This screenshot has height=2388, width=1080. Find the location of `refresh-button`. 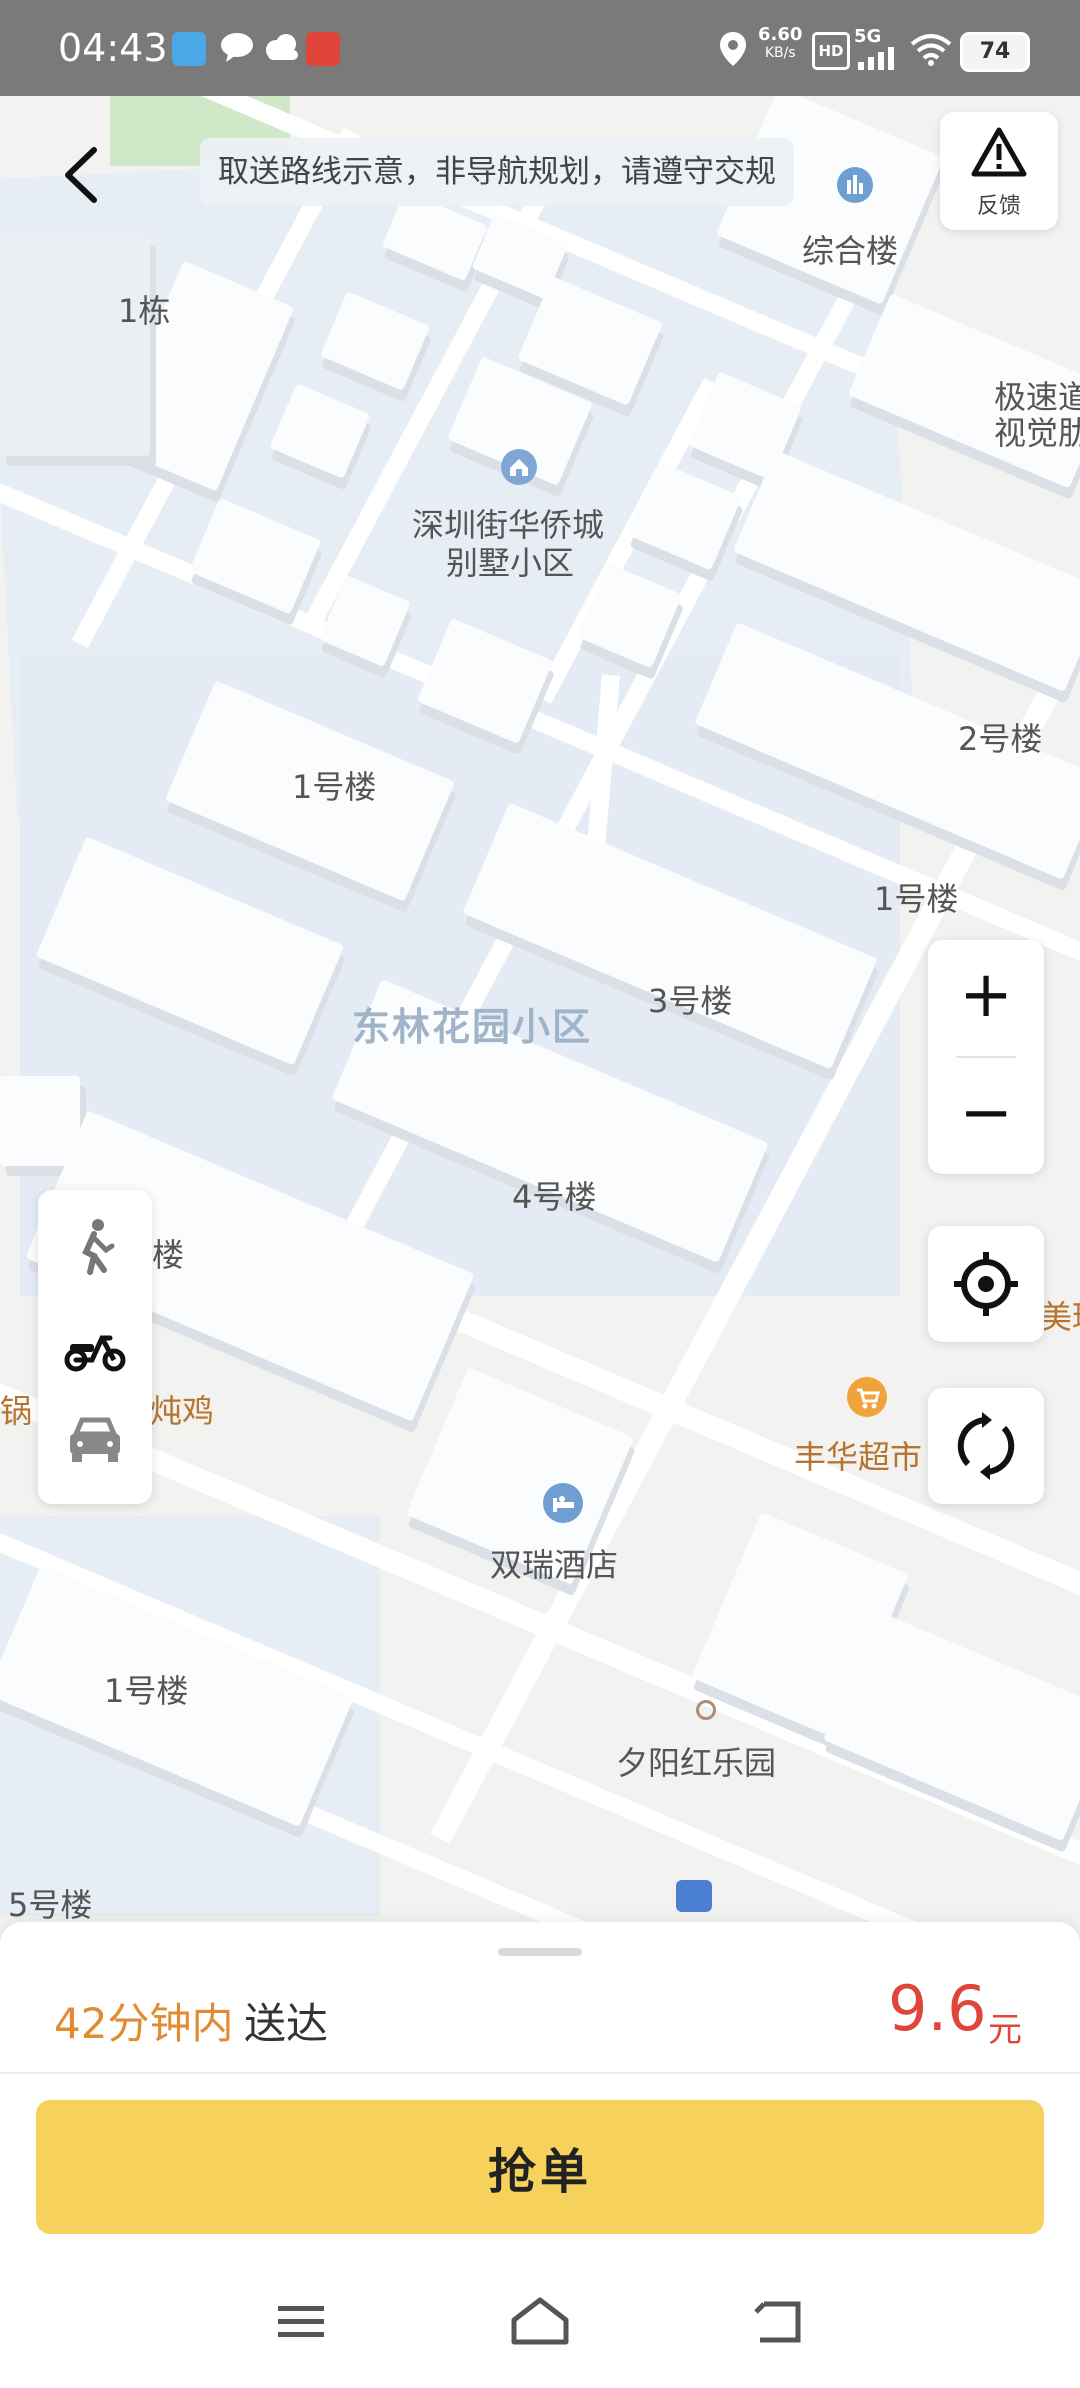

refresh-button is located at coordinates (986, 1446).